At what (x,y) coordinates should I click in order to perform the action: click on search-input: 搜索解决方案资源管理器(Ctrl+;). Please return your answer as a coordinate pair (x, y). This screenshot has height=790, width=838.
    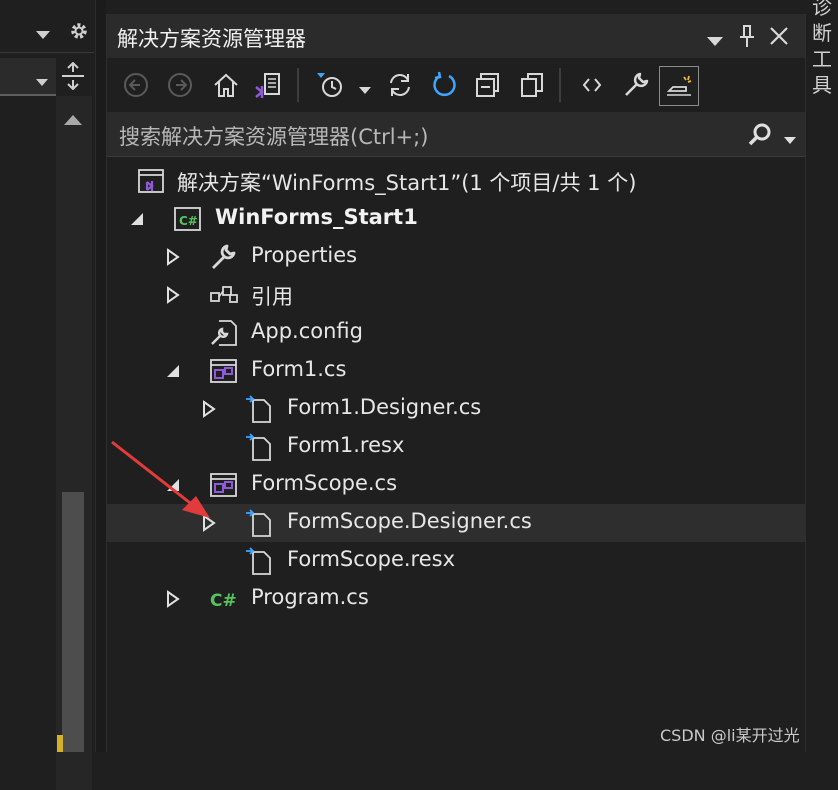
    Looking at the image, I should click on (273, 136).